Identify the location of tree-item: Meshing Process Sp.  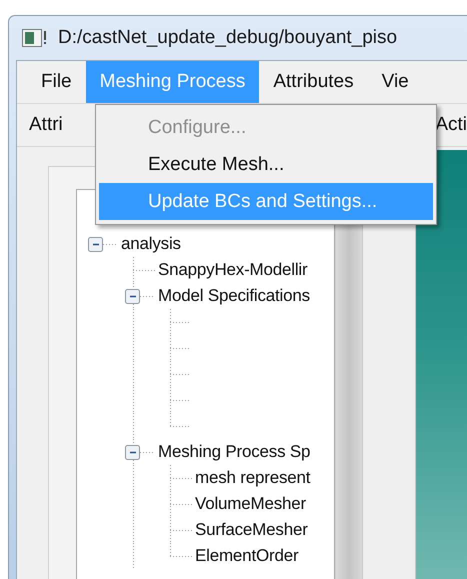
(234, 452).